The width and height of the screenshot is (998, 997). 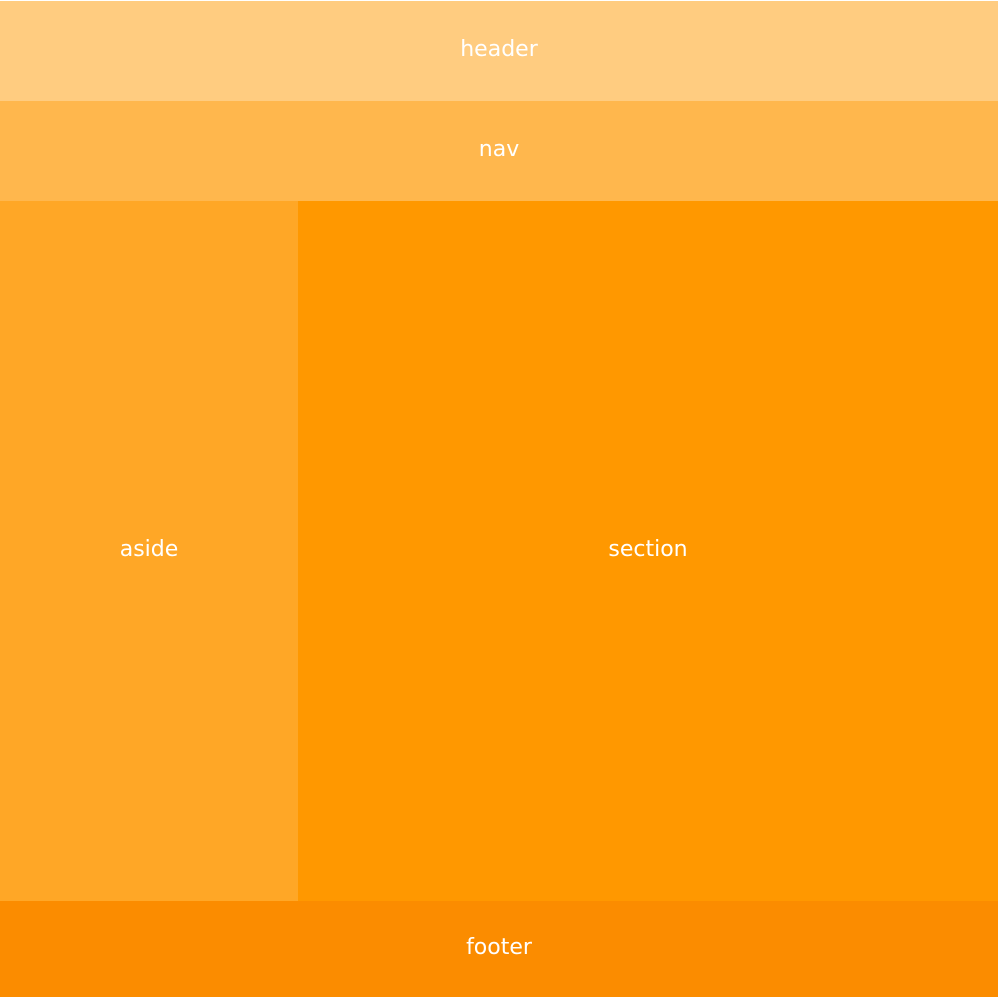 I want to click on nav-label: nav, so click(x=499, y=149).